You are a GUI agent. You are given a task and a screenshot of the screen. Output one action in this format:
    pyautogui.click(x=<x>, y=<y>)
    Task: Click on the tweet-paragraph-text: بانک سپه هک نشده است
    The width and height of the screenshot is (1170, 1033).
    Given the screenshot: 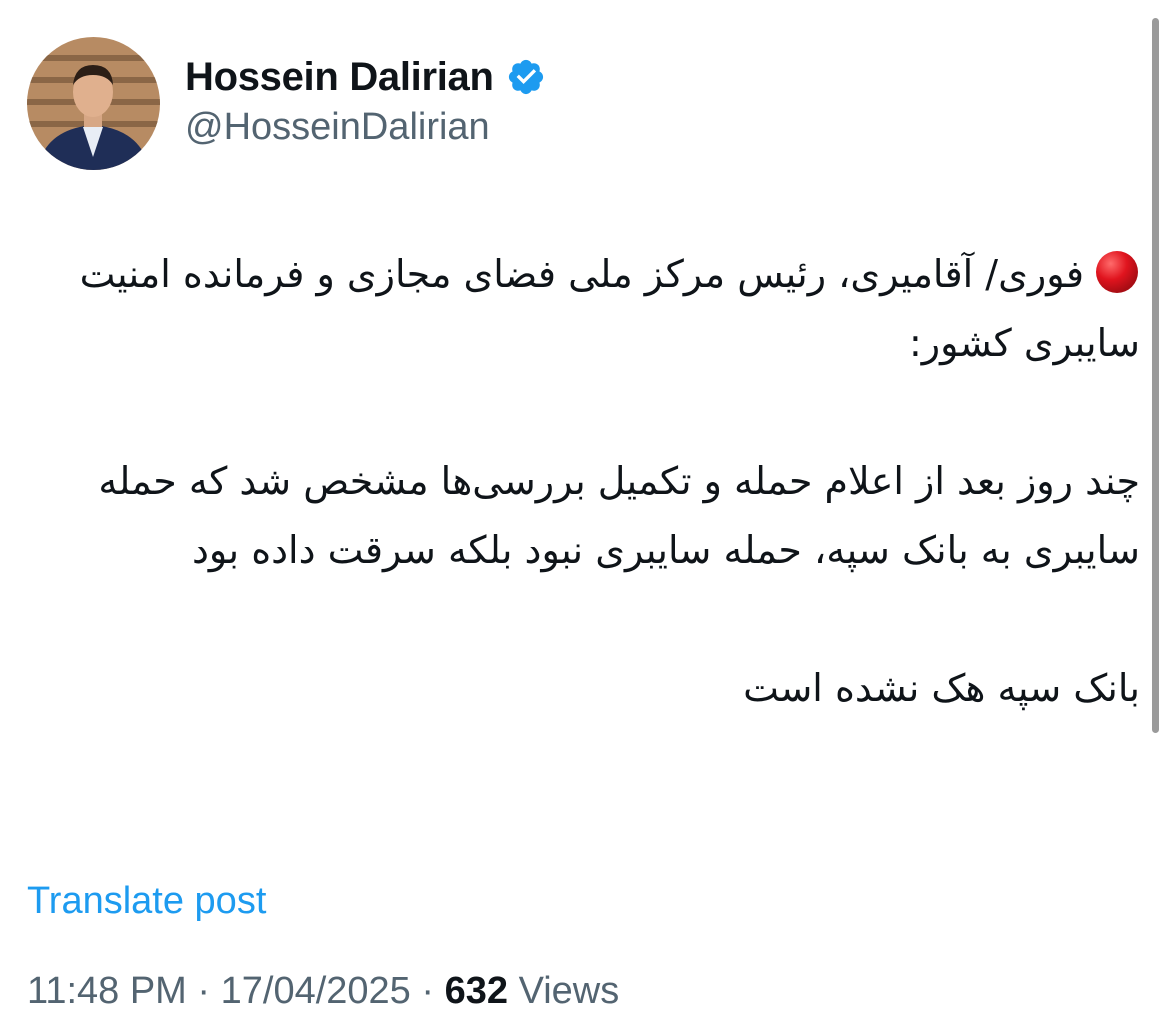 What is the action you would take?
    pyautogui.click(x=941, y=688)
    